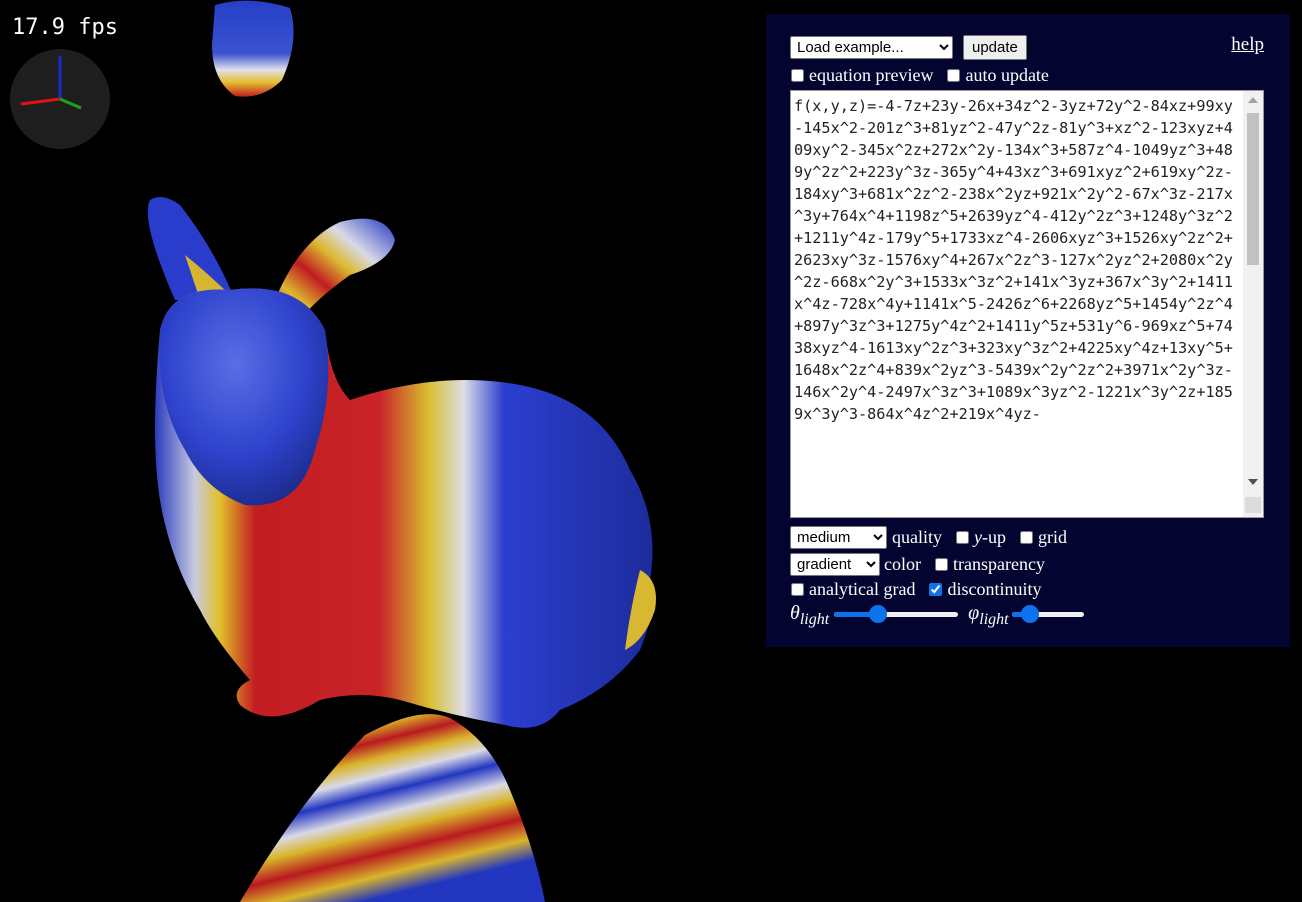 Image resolution: width=1302 pixels, height=902 pixels. What do you see at coordinates (797, 75) in the screenshot?
I see `equation-preview-checkbox` at bounding box center [797, 75].